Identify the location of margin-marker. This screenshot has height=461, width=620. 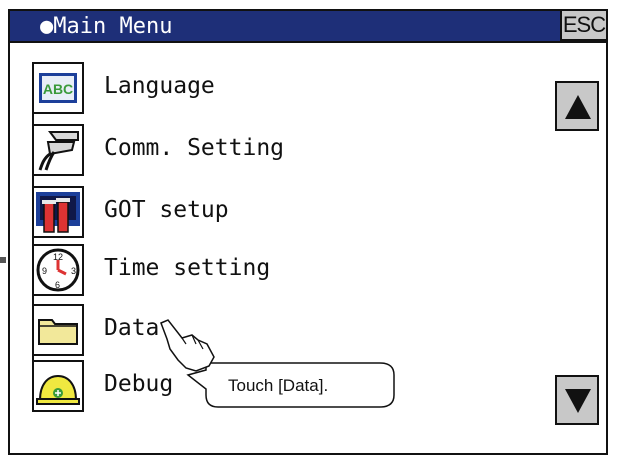
(3, 260).